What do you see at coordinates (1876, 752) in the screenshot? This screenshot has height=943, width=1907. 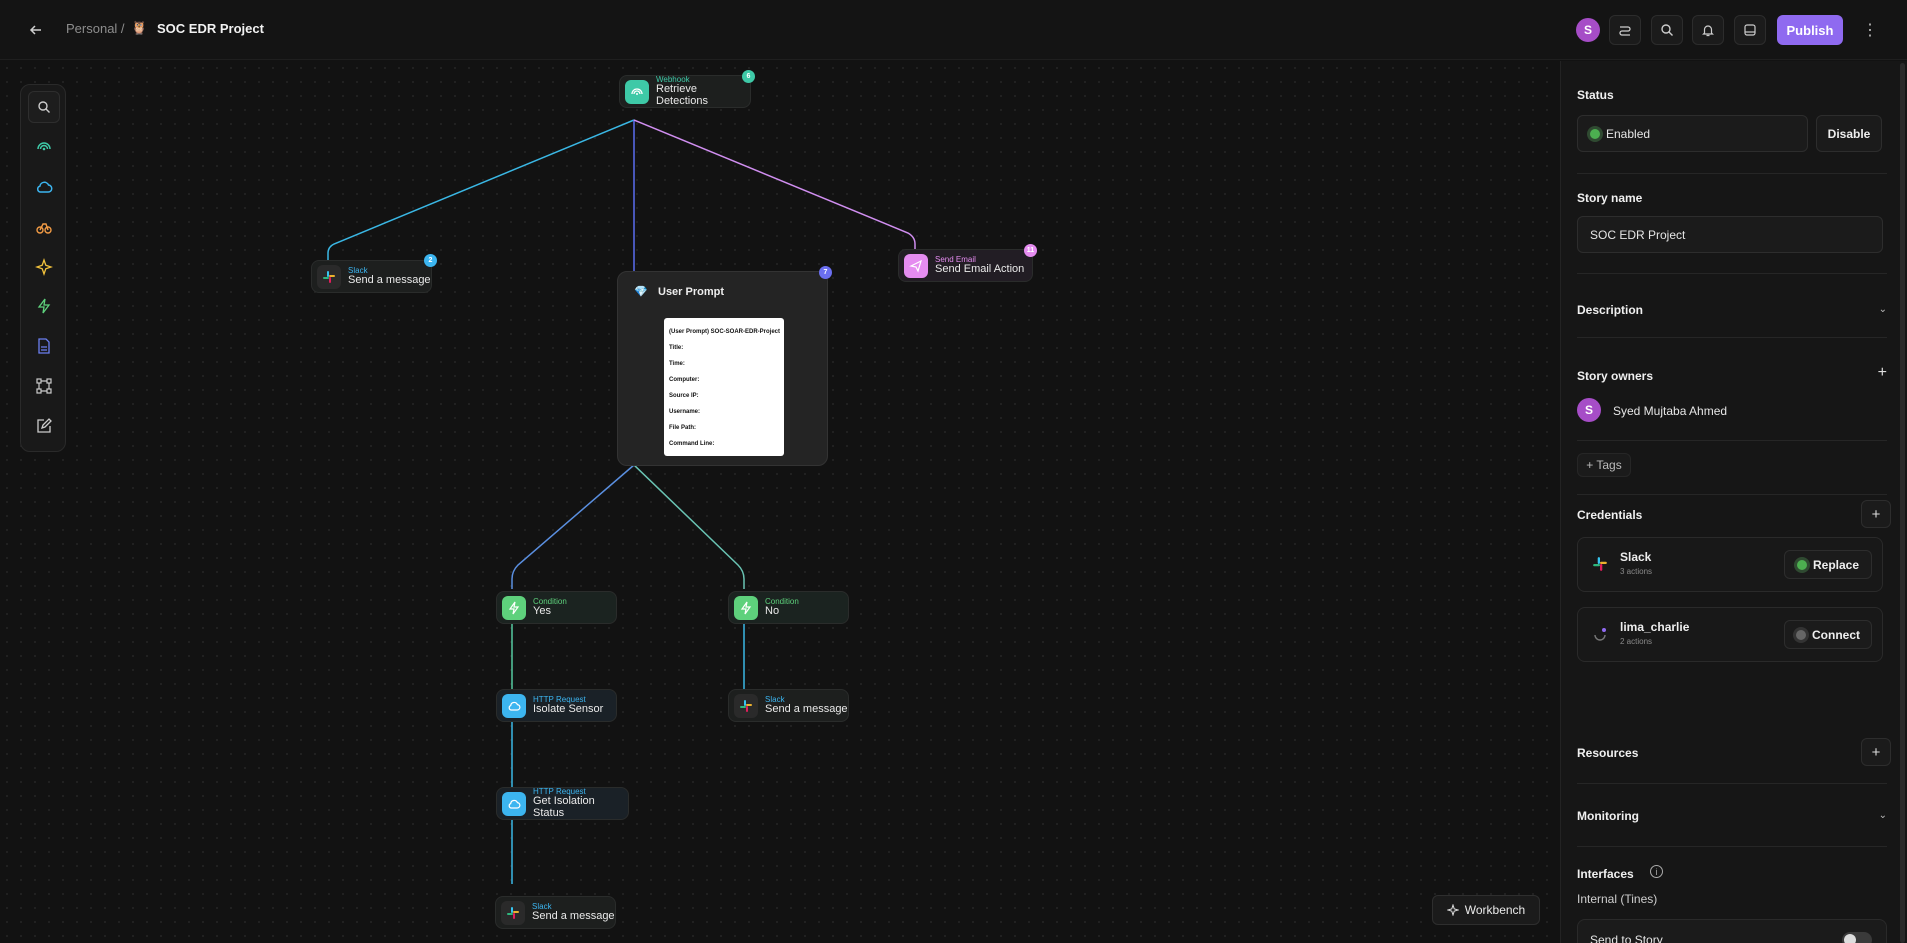 I see `add-resource-button: +` at bounding box center [1876, 752].